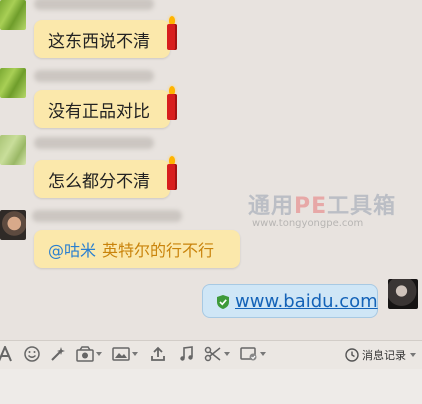 Image resolution: width=422 pixels, height=404 pixels. Describe the element at coordinates (253, 354) in the screenshot. I see `more-tools-button` at that location.